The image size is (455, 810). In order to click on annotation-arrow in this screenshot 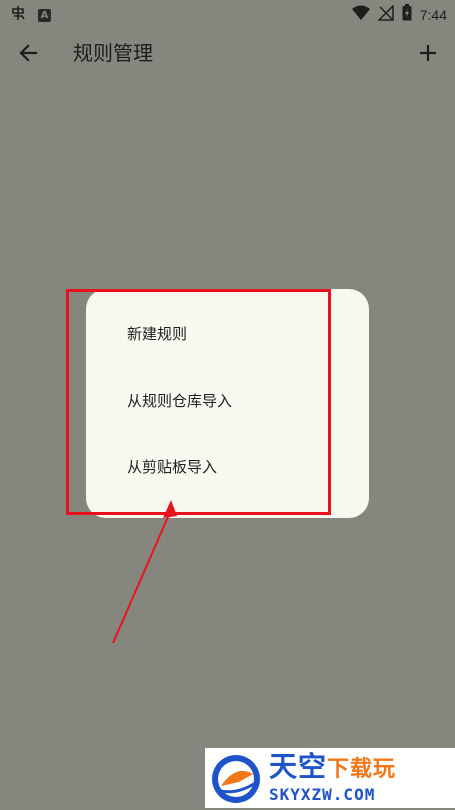, I will do `click(144, 572)`.